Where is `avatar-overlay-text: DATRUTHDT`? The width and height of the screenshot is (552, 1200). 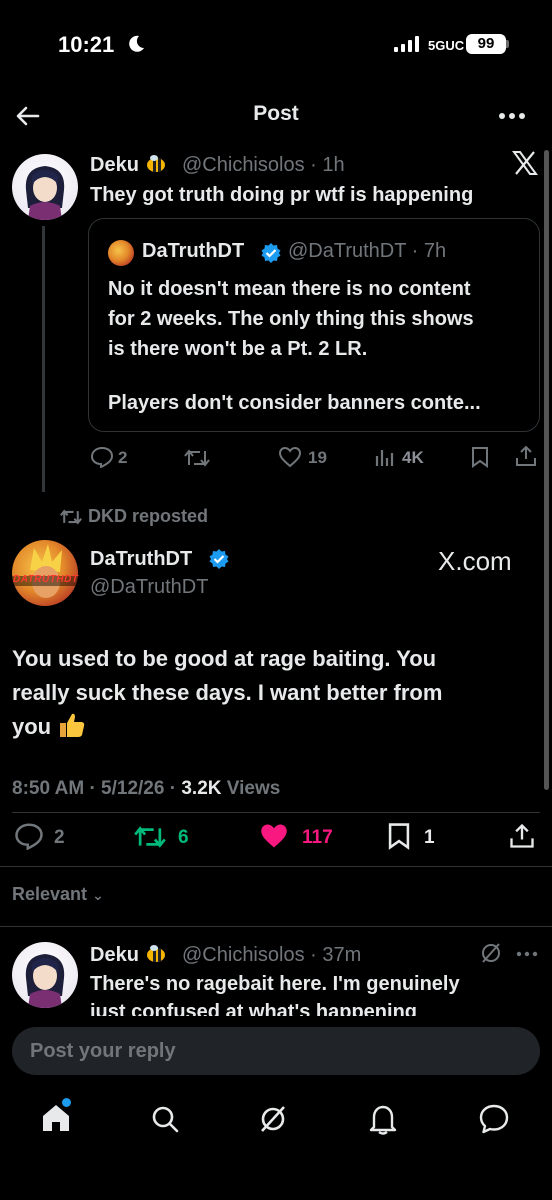 avatar-overlay-text: DATRUTHDT is located at coordinates (46, 579).